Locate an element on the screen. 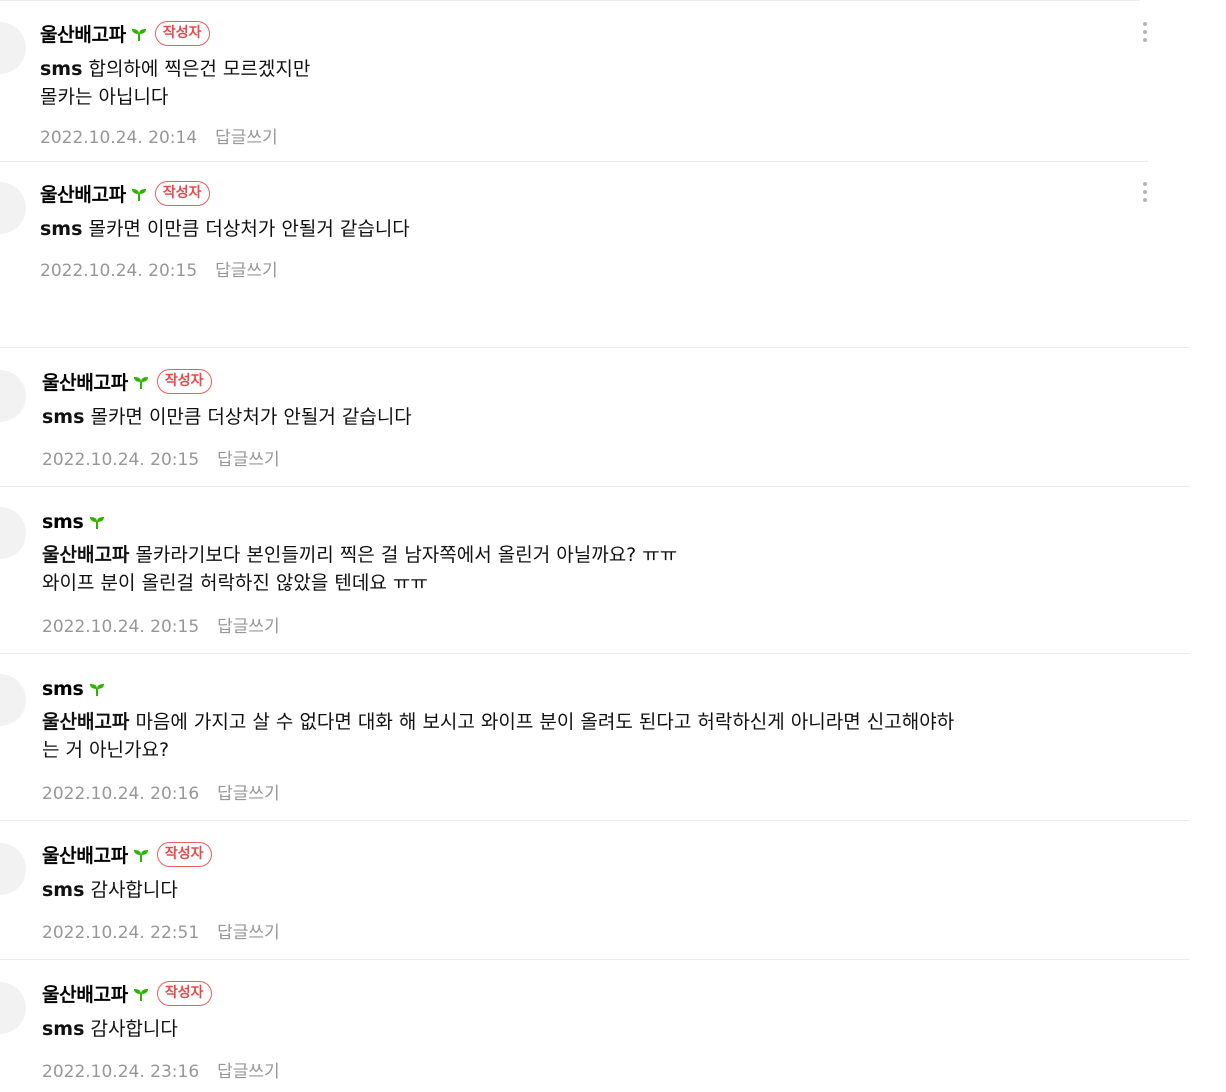 The height and width of the screenshot is (1092, 1226). comment-meta: 2022.10.24. 20:14 답글쓰기 is located at coordinates (159, 135).